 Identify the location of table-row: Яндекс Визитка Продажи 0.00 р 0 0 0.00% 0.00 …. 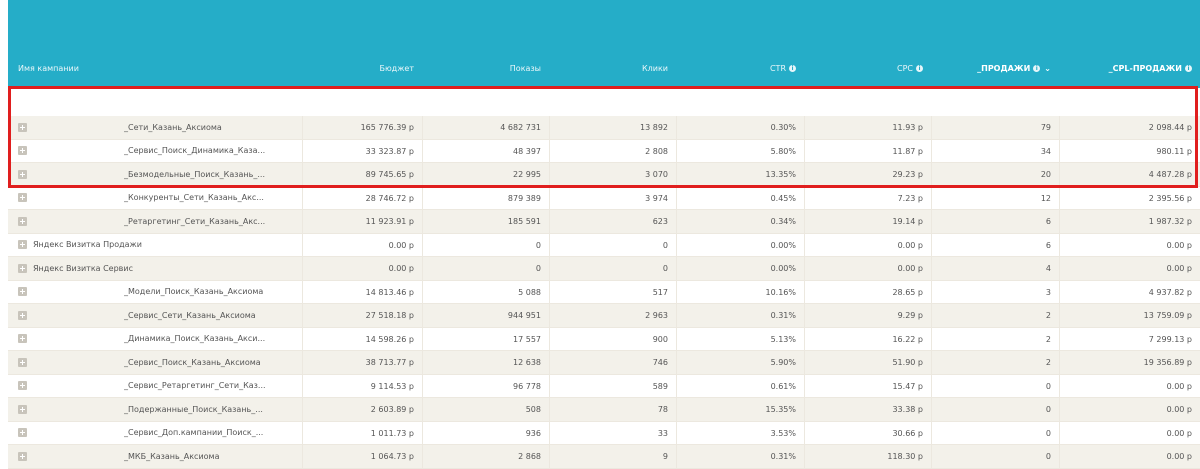
(604, 245).